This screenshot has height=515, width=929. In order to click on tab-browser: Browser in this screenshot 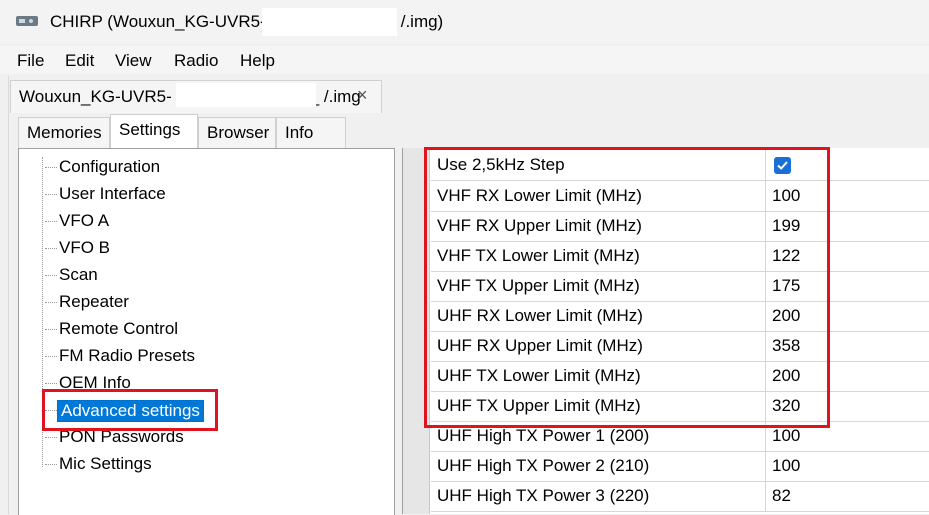, I will do `click(237, 132)`.